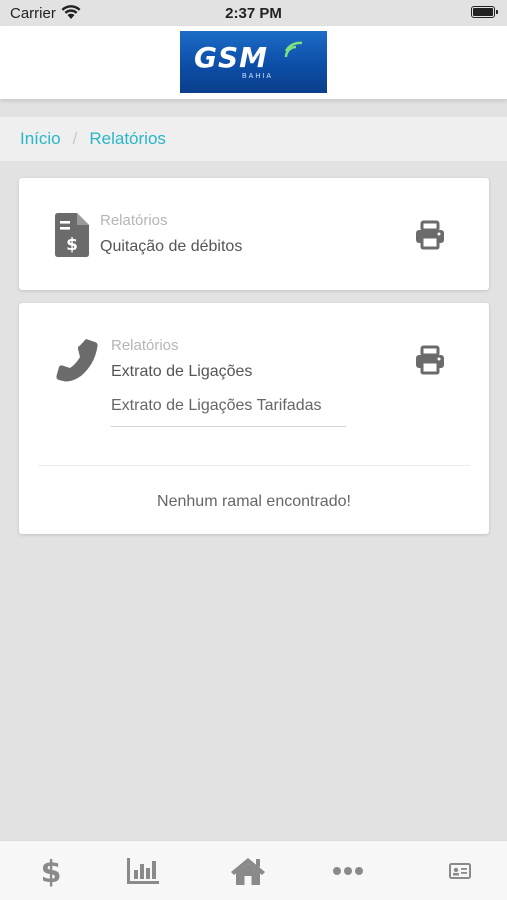  What do you see at coordinates (258, 76) in the screenshot?
I see `logo-subtext: BAHIA` at bounding box center [258, 76].